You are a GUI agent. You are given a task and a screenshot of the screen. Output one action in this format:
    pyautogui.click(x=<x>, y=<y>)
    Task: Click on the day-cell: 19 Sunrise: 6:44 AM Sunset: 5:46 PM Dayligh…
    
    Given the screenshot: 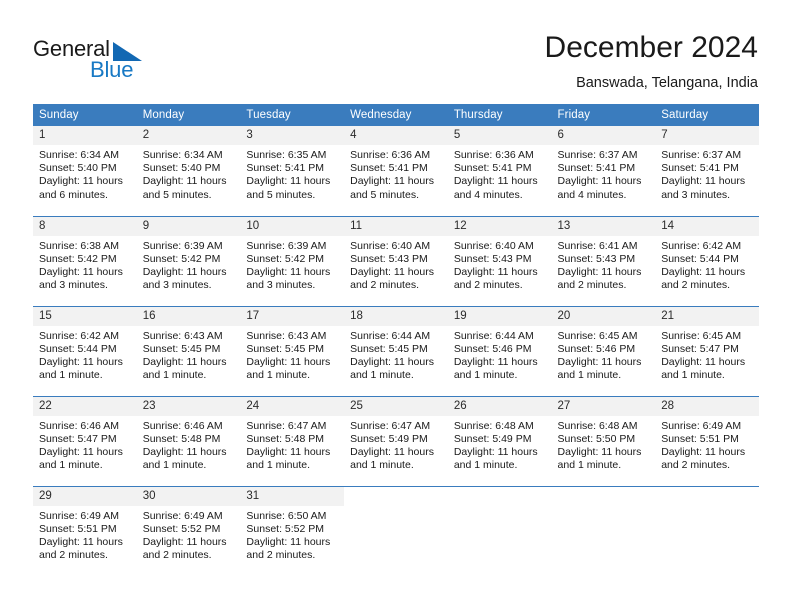 What is the action you would take?
    pyautogui.click(x=499, y=350)
    